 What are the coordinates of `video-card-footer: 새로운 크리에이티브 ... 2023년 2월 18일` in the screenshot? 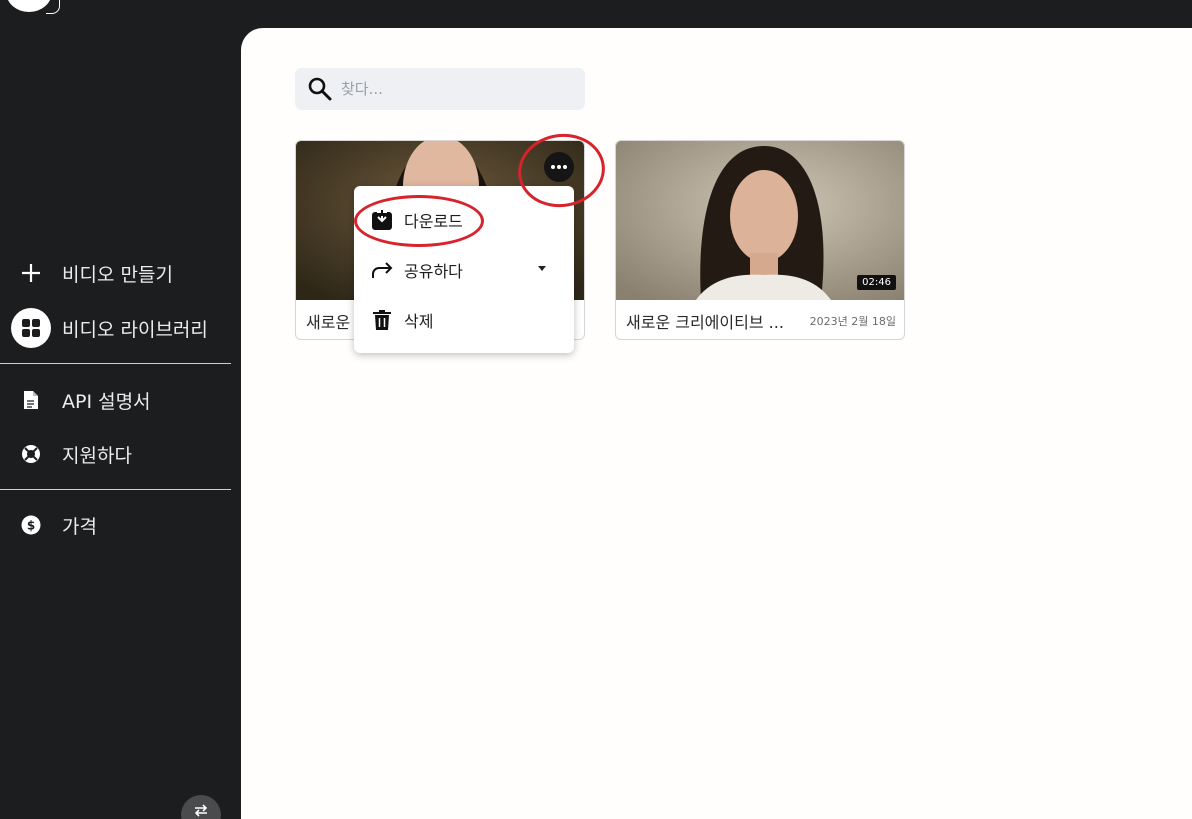 It's located at (760, 319).